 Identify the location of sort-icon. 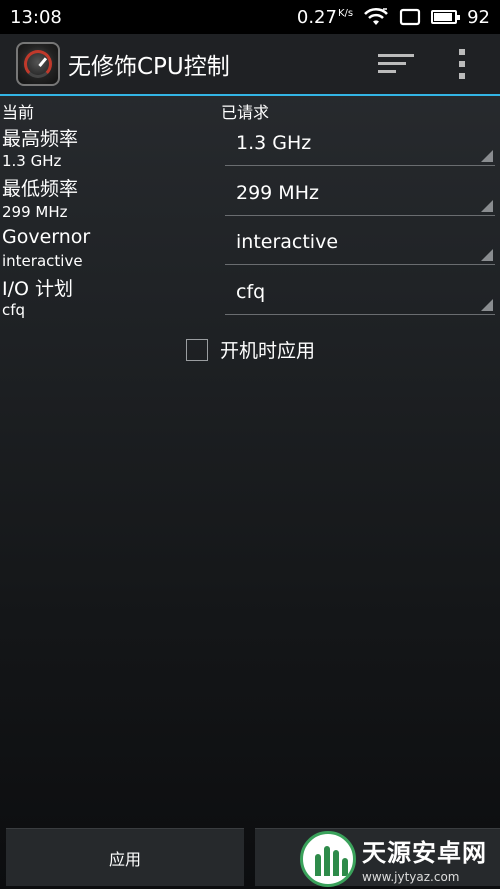
(396, 64).